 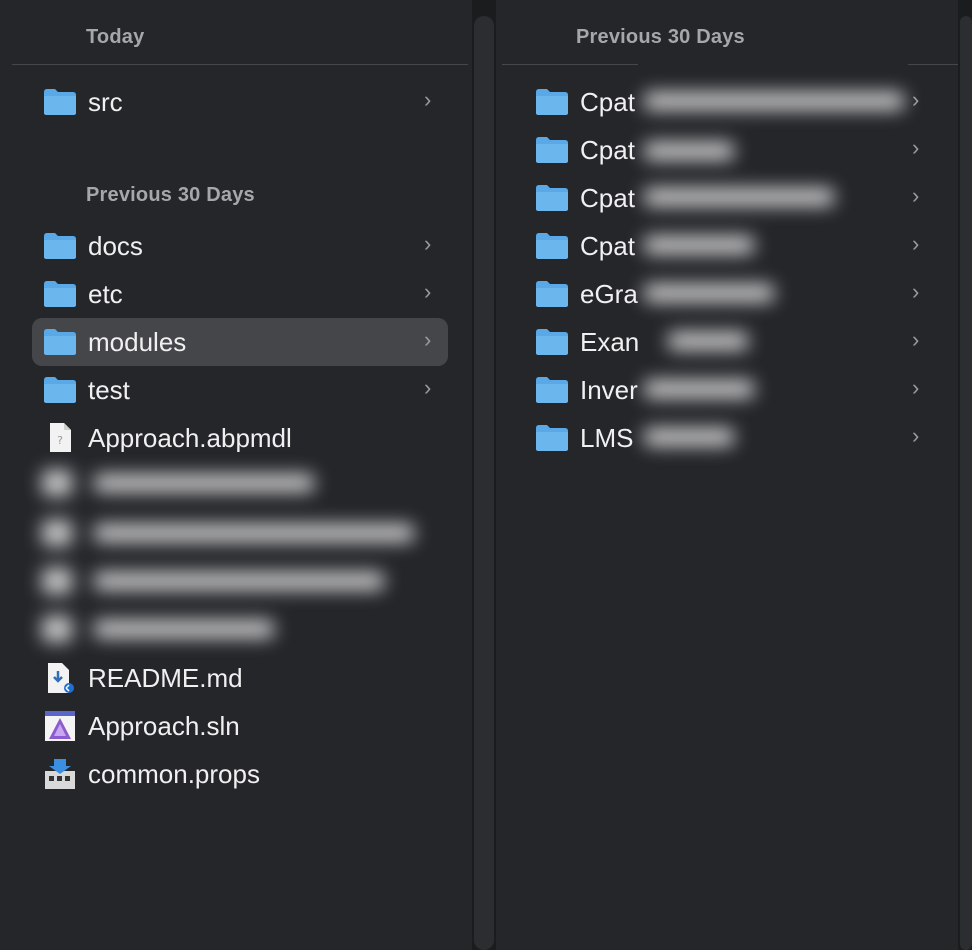 What do you see at coordinates (109, 389) in the screenshot?
I see `file-row-label: test` at bounding box center [109, 389].